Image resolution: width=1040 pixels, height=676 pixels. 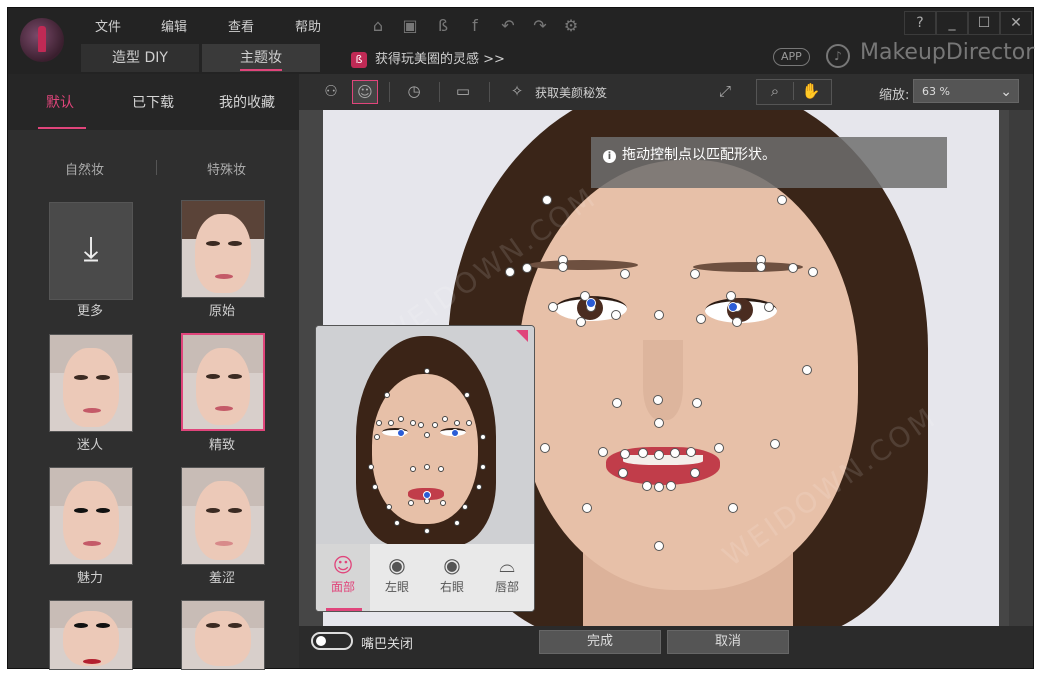 I want to click on minimize-button: _, so click(x=952, y=23).